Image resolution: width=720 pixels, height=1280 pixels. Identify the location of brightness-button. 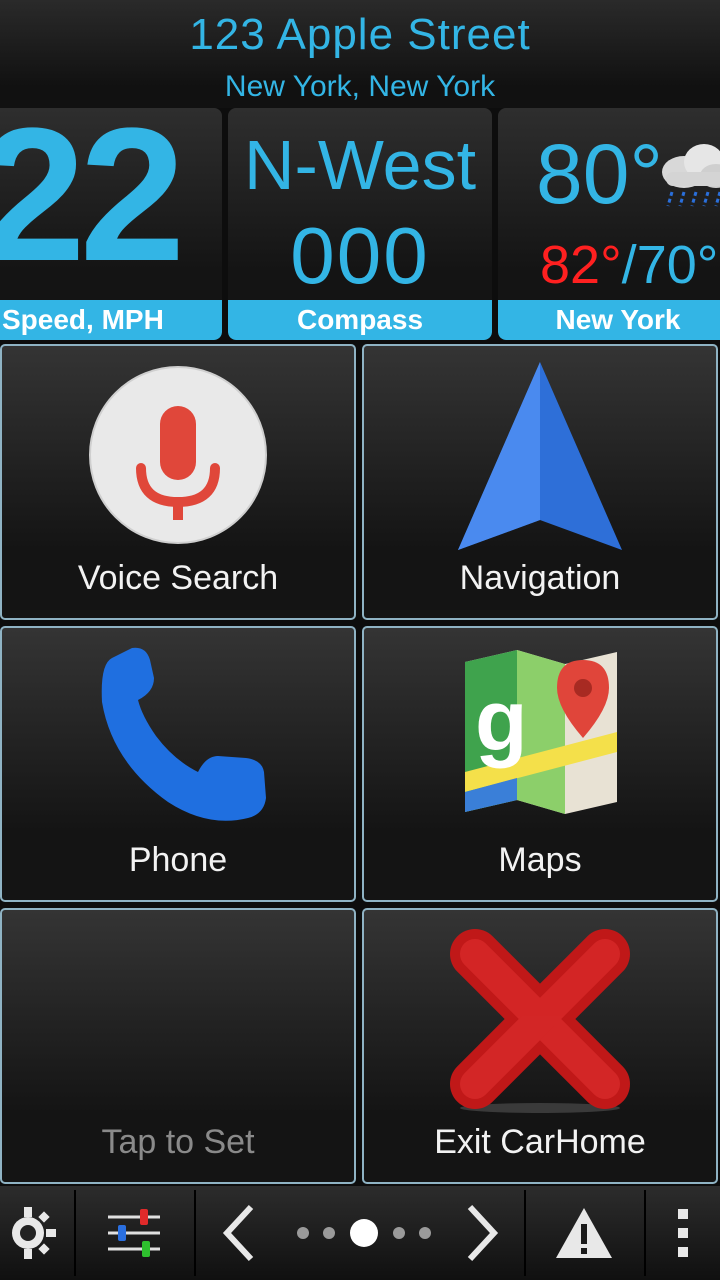
(36, 1233).